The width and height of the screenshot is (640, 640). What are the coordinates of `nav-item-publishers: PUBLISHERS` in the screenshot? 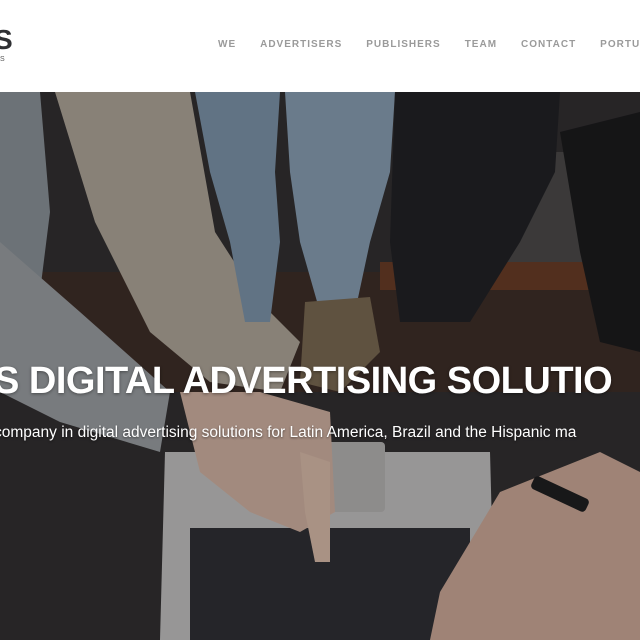 It's located at (403, 45).